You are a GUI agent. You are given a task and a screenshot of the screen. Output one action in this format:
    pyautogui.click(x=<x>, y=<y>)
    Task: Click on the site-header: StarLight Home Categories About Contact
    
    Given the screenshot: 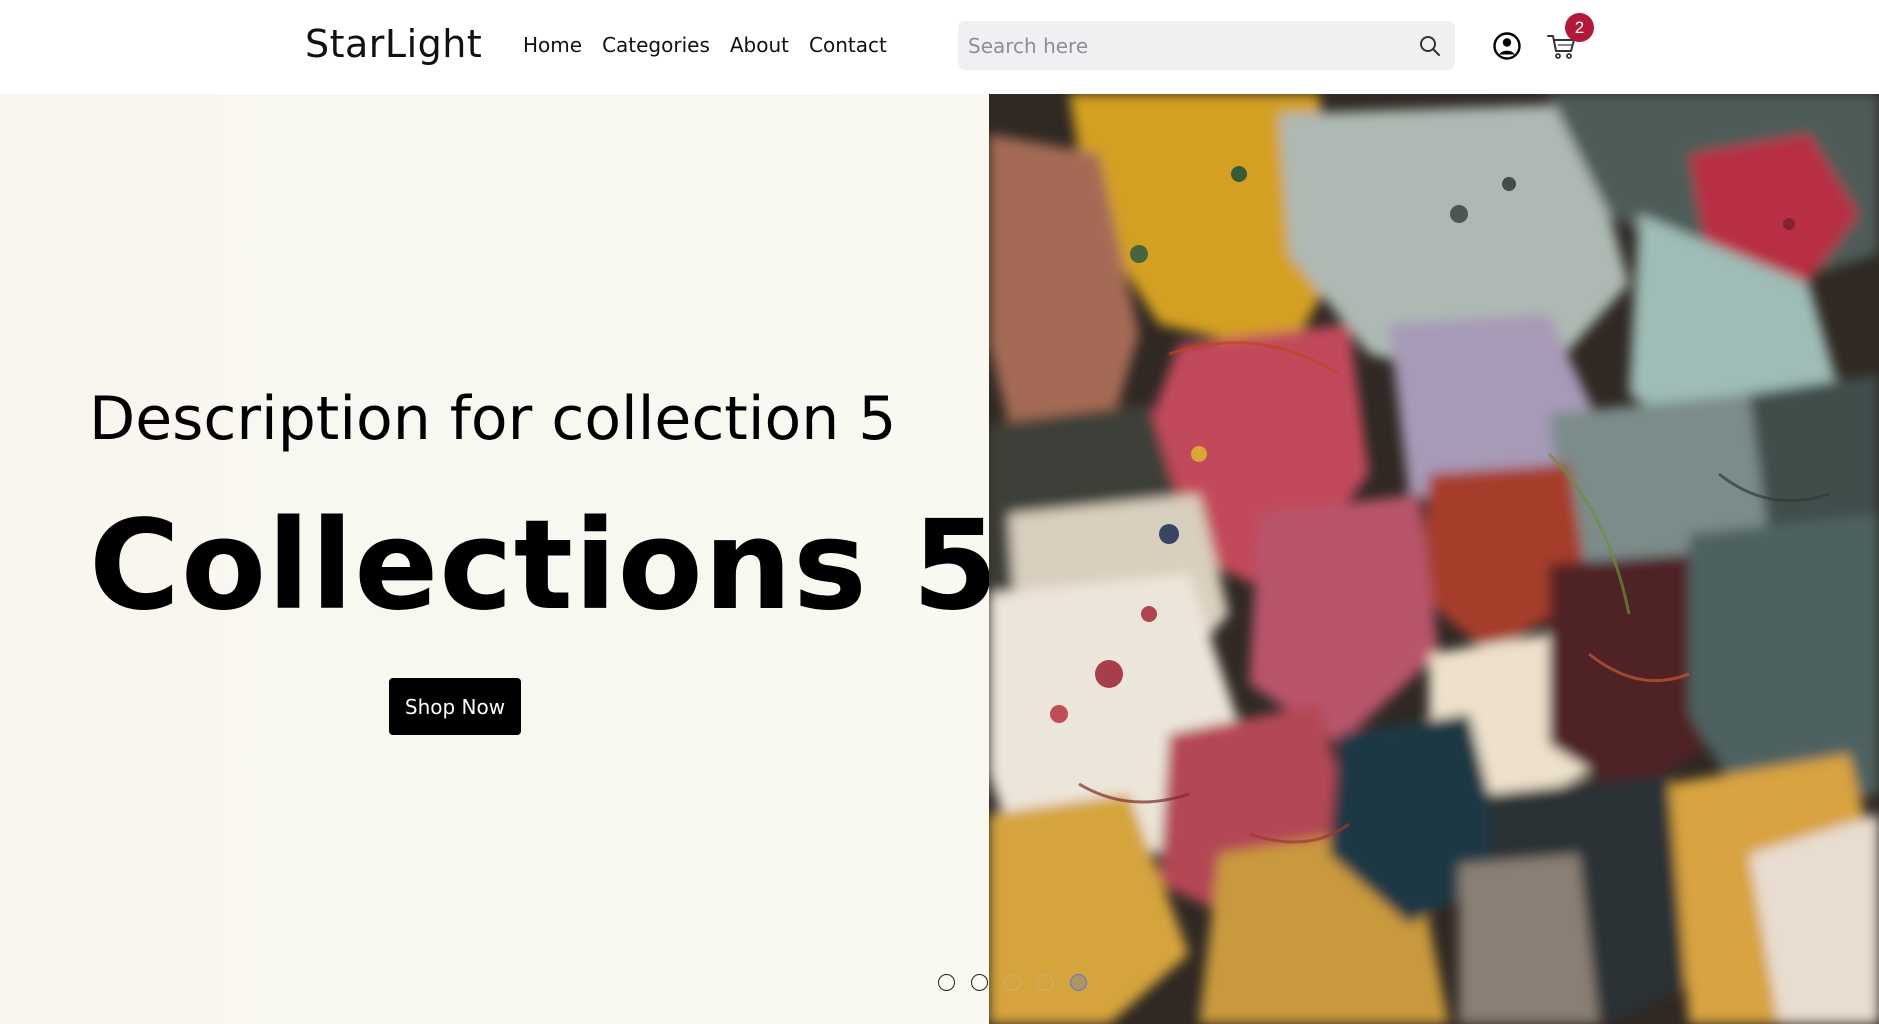 What is the action you would take?
    pyautogui.click(x=939, y=47)
    